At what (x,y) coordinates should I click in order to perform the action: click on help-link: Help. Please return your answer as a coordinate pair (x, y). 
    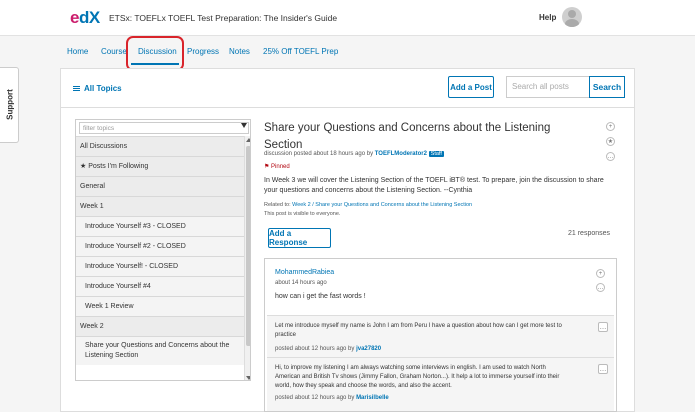
    Looking at the image, I should click on (547, 17).